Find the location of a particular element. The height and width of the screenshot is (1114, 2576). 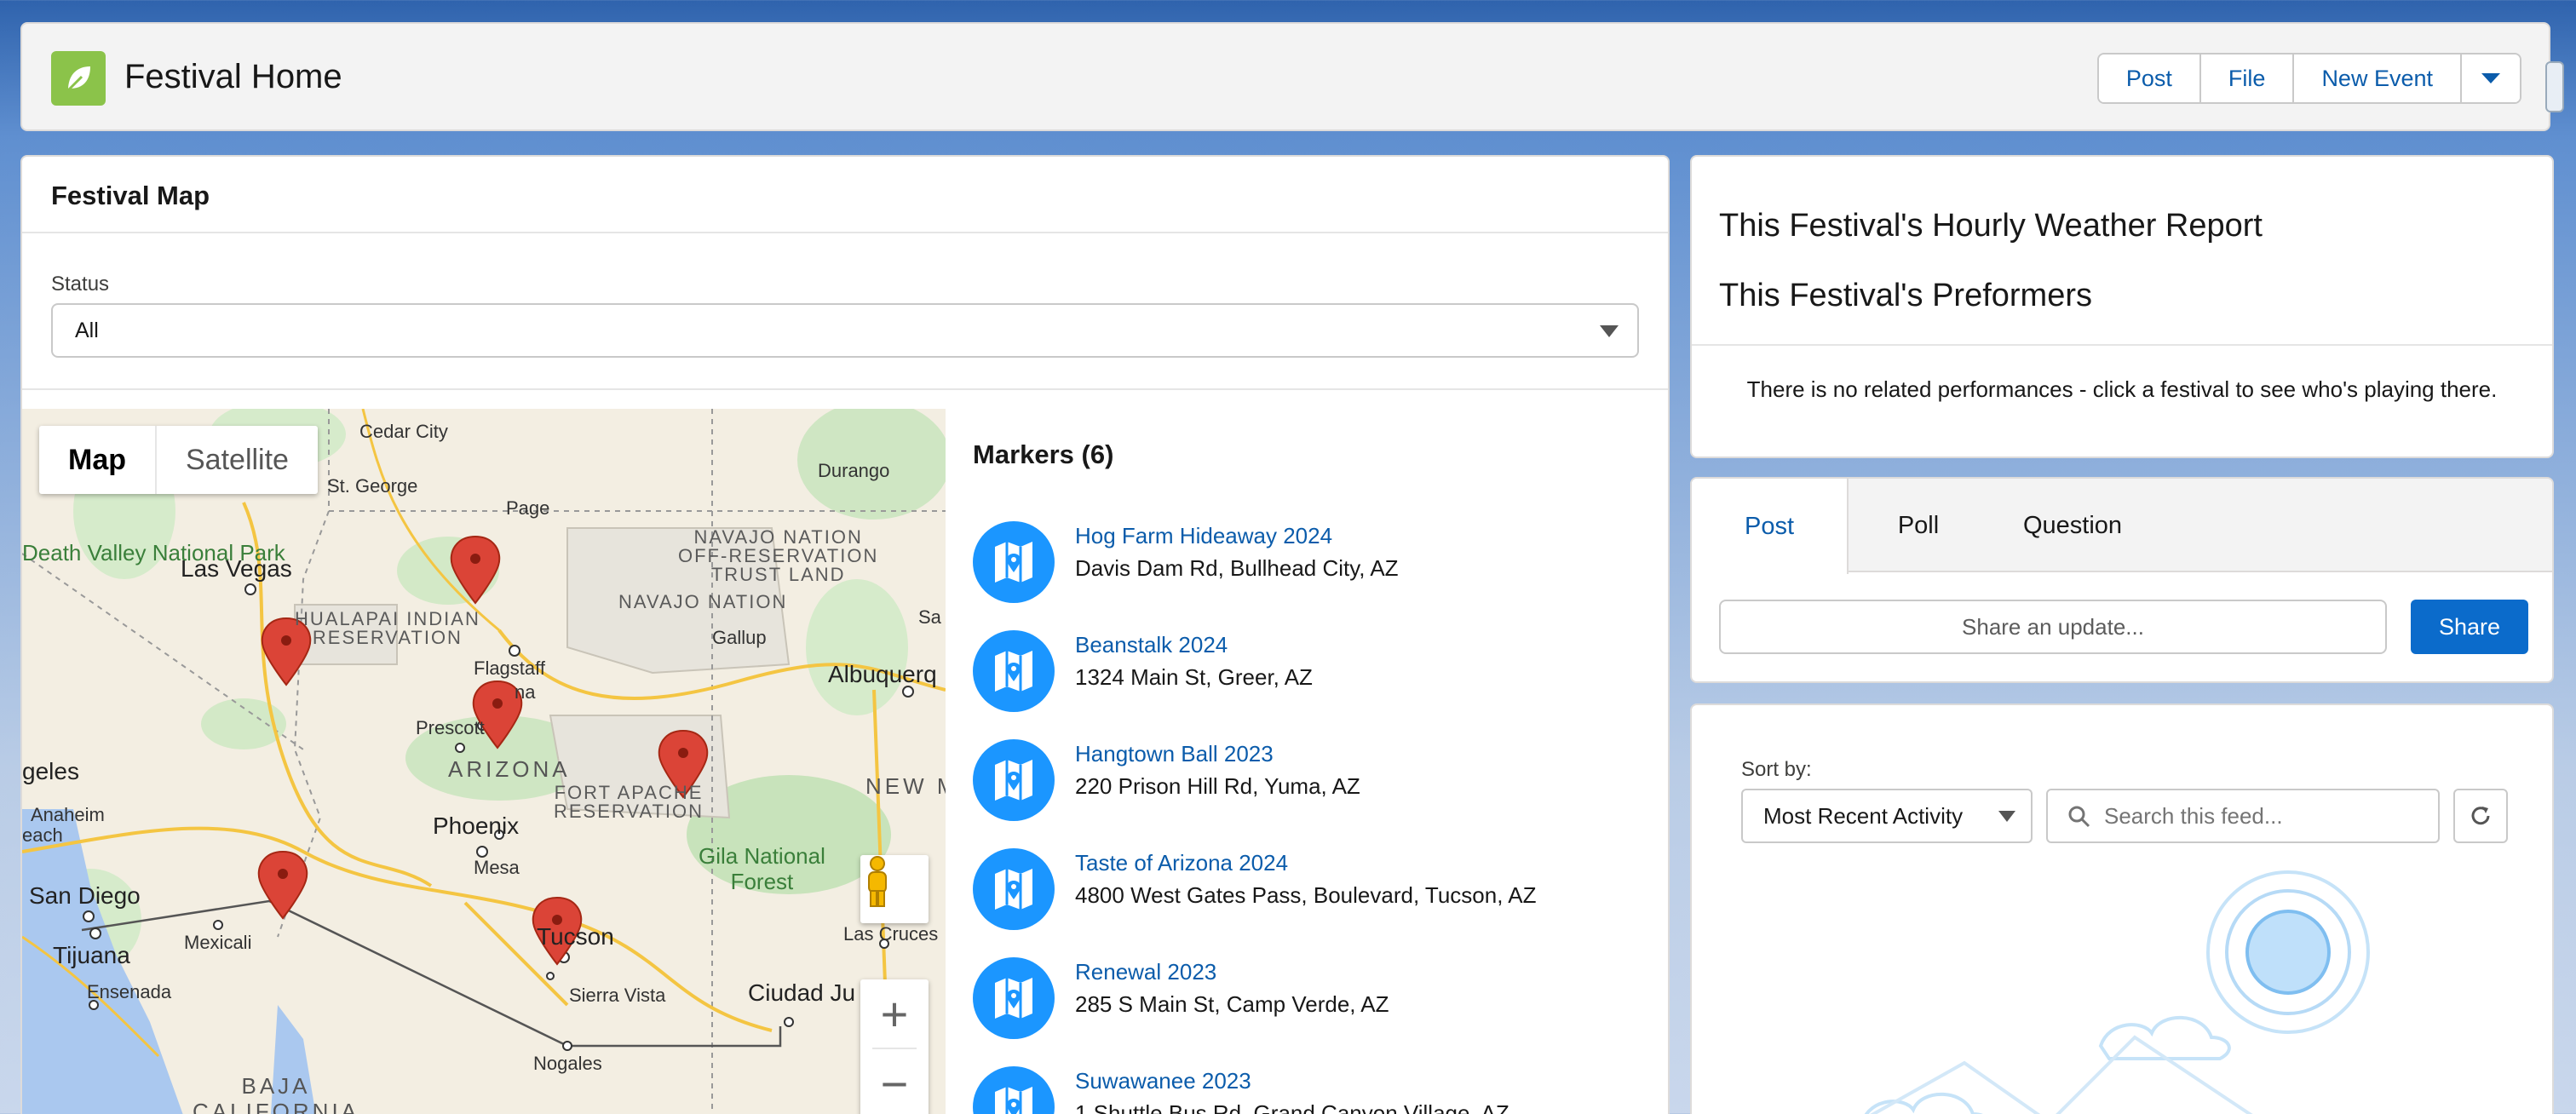

marker-address: Davis Dam Rd, Bullhead City, AZ is located at coordinates (1237, 568).